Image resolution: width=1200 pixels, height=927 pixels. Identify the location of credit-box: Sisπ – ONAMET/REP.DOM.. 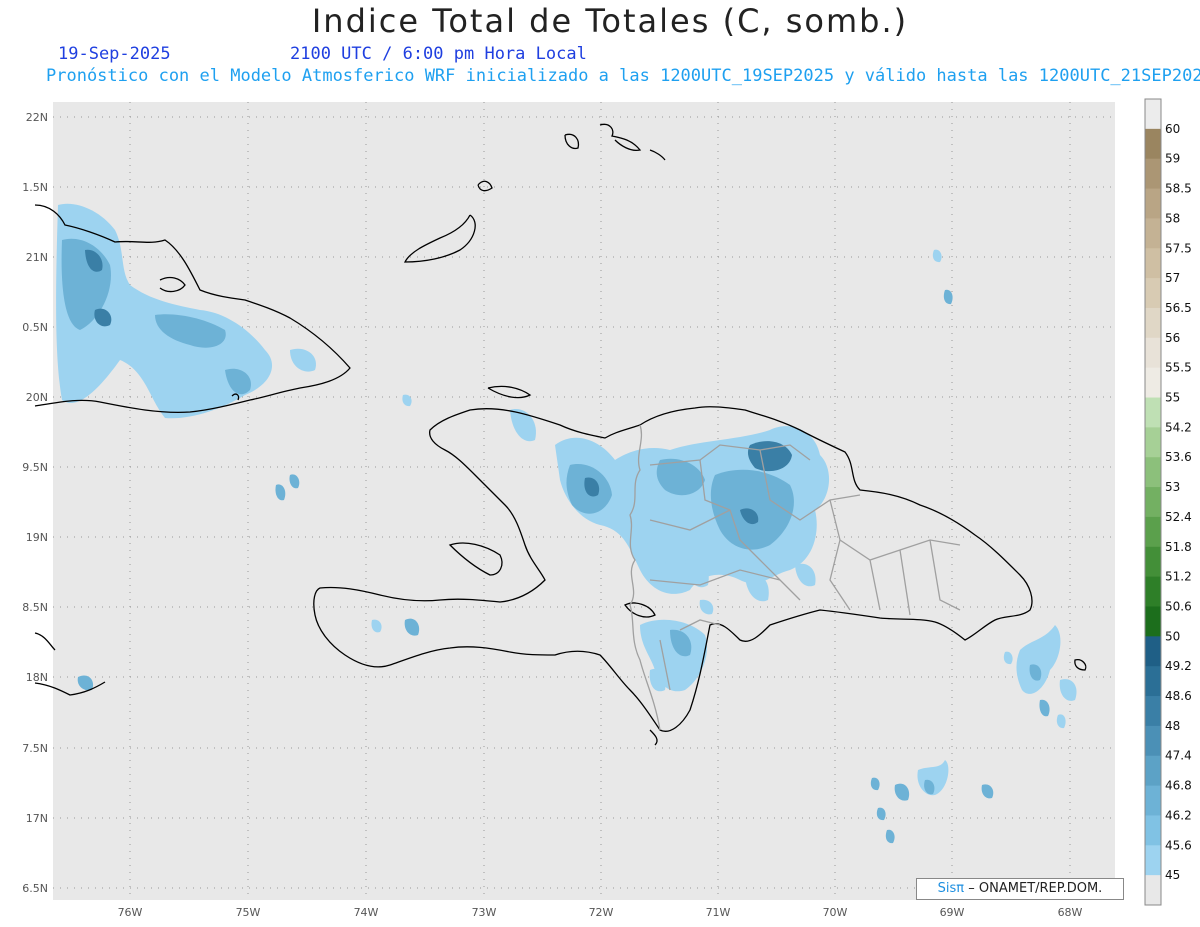
(1020, 889).